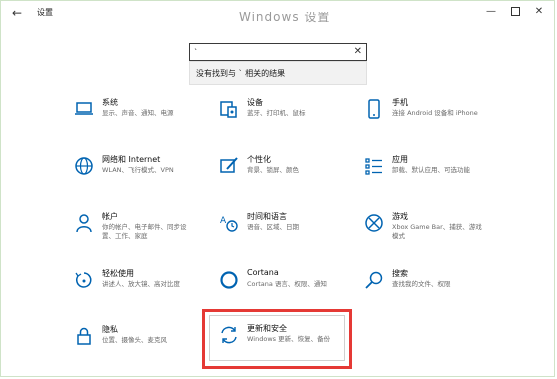 The height and width of the screenshot is (379, 557). What do you see at coordinates (285, 17) in the screenshot?
I see `page-heading: Windows 设置` at bounding box center [285, 17].